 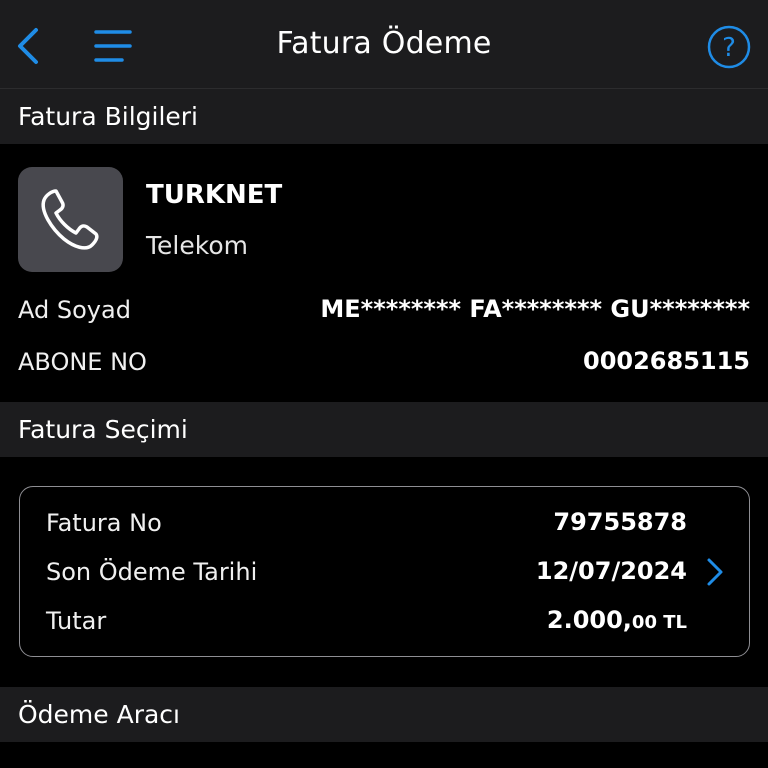 I want to click on bill-no-value: 79755878, so click(x=620, y=522).